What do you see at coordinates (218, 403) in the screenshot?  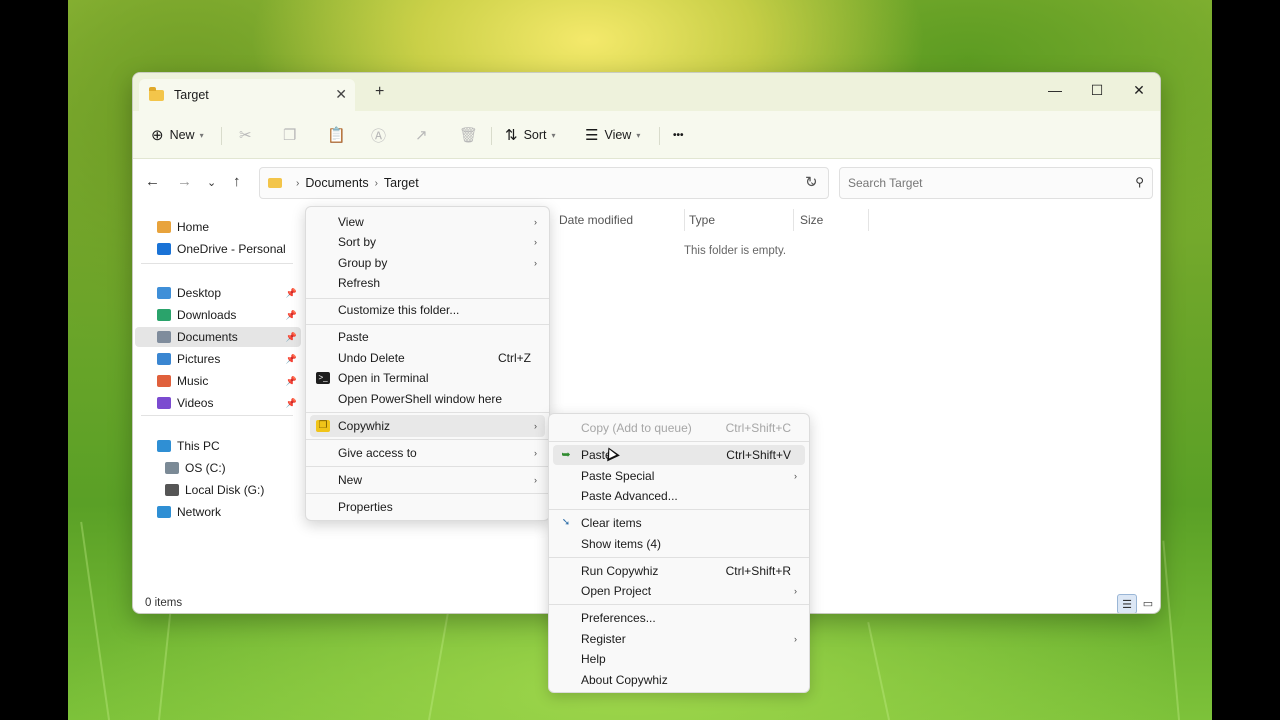 I see `sidebar-item-videos: Videos 📌` at bounding box center [218, 403].